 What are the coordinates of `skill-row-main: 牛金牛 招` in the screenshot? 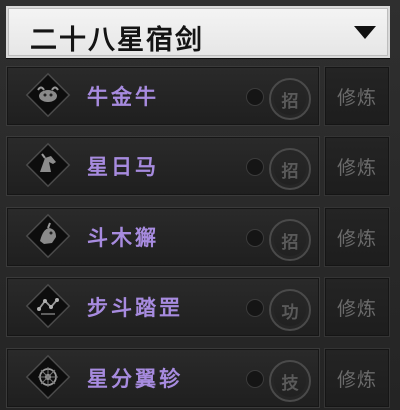 It's located at (163, 96).